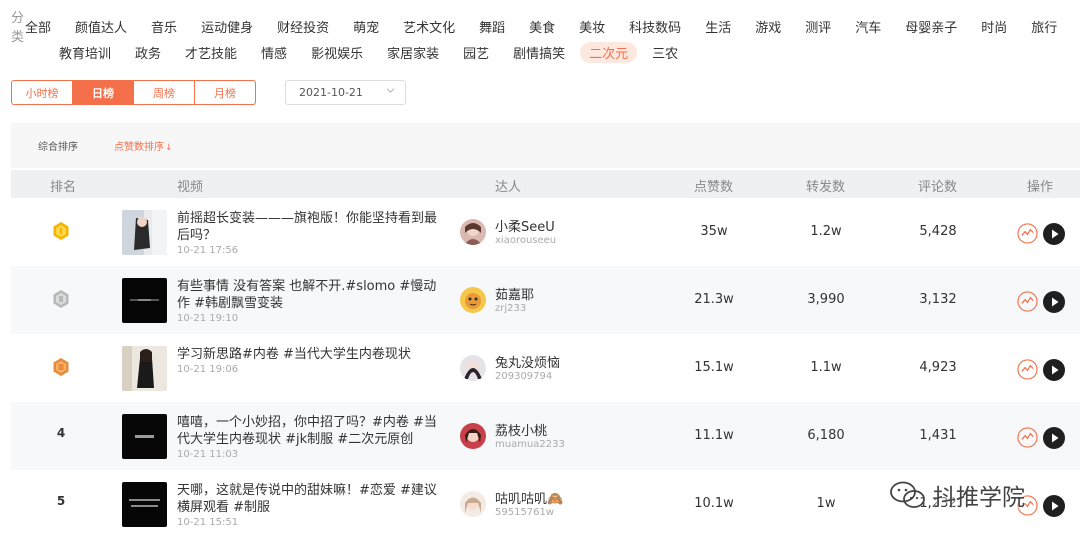 The image size is (1080, 543). What do you see at coordinates (61, 231) in the screenshot?
I see `gold-medal-icon` at bounding box center [61, 231].